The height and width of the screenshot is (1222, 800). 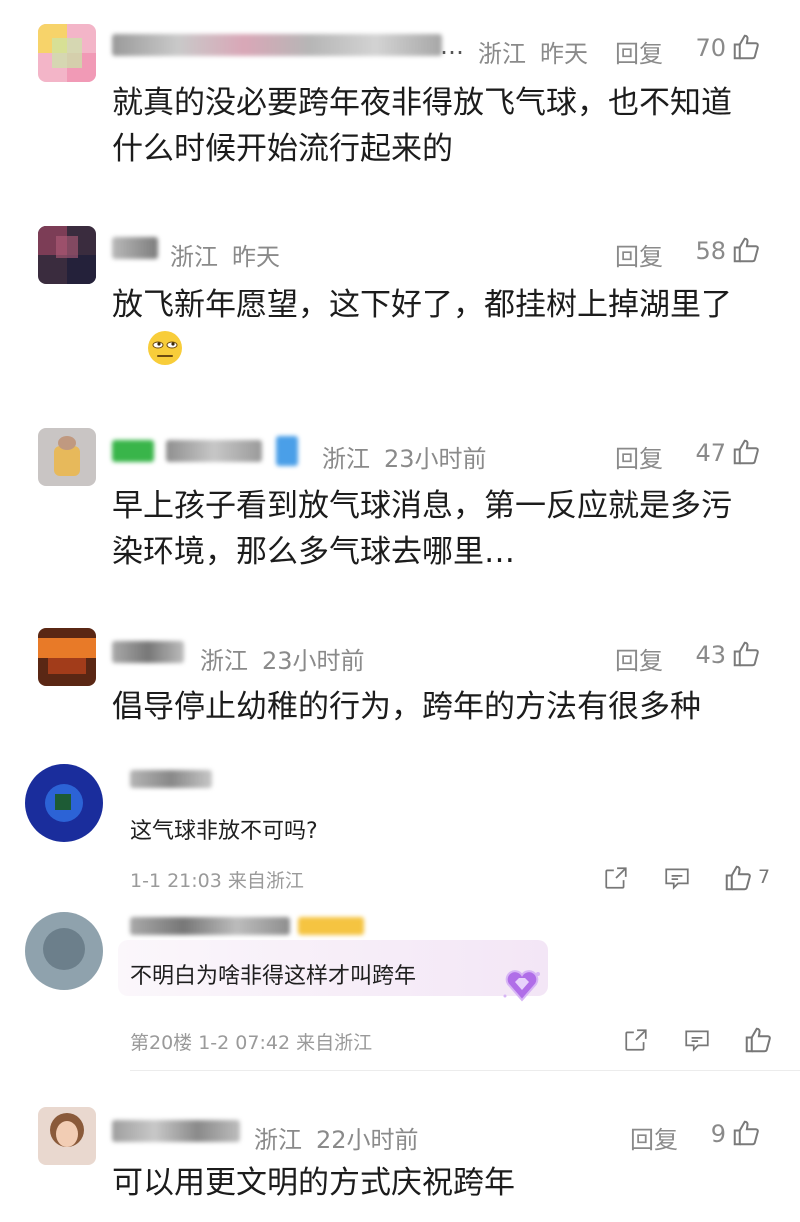 I want to click on comment-text: 倡导停止幼稚的行为，跨年的方法有很多种, so click(x=406, y=707).